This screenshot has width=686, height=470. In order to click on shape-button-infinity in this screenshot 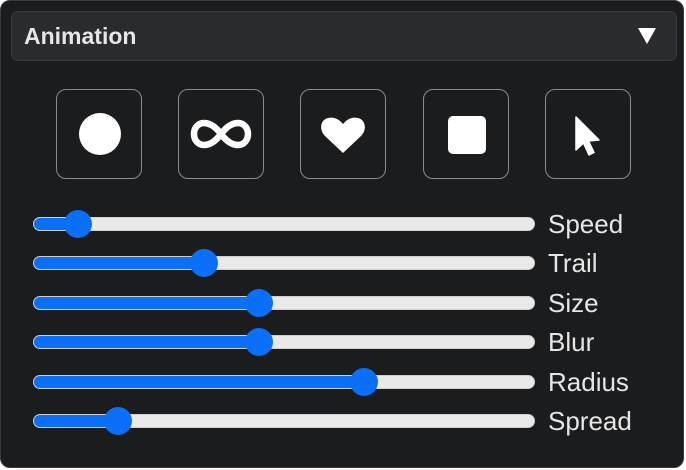, I will do `click(221, 134)`.